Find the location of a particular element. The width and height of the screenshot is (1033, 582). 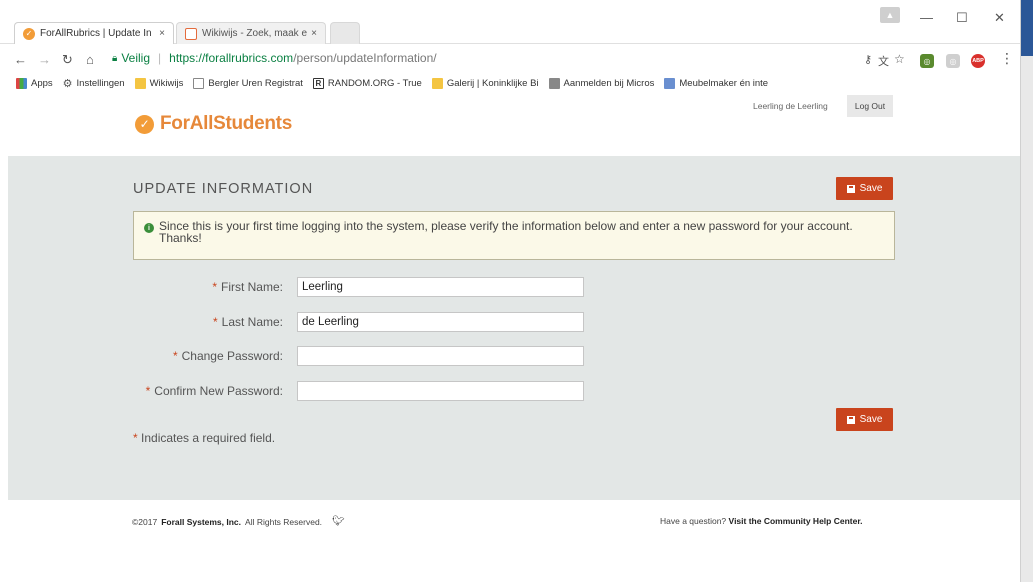

kb-icon is located at coordinates (437, 83).